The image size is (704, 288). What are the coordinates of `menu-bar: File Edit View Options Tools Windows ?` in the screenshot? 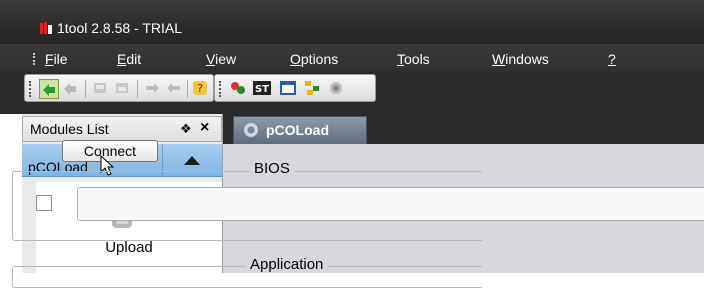 It's located at (352, 58).